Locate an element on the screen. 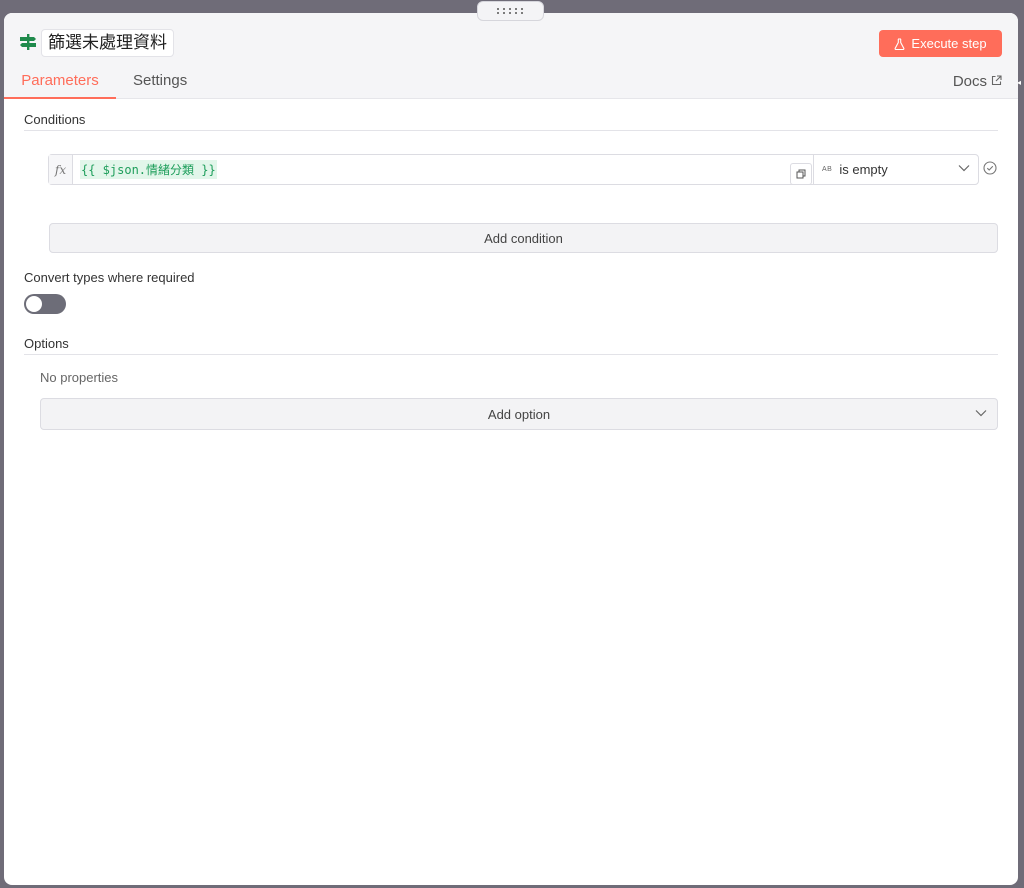 Image resolution: width=1024 pixels, height=888 pixels. condition-row: fx {{ $json.情緒分類 }} AB is empty is located at coordinates (513, 169).